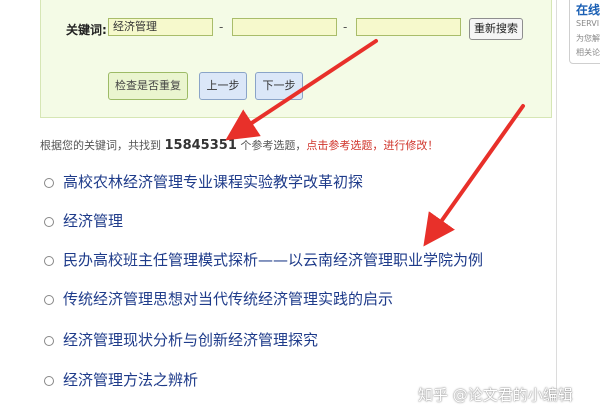 The height and width of the screenshot is (405, 600). What do you see at coordinates (86, 30) in the screenshot?
I see `keyword-label: 关键词:` at bounding box center [86, 30].